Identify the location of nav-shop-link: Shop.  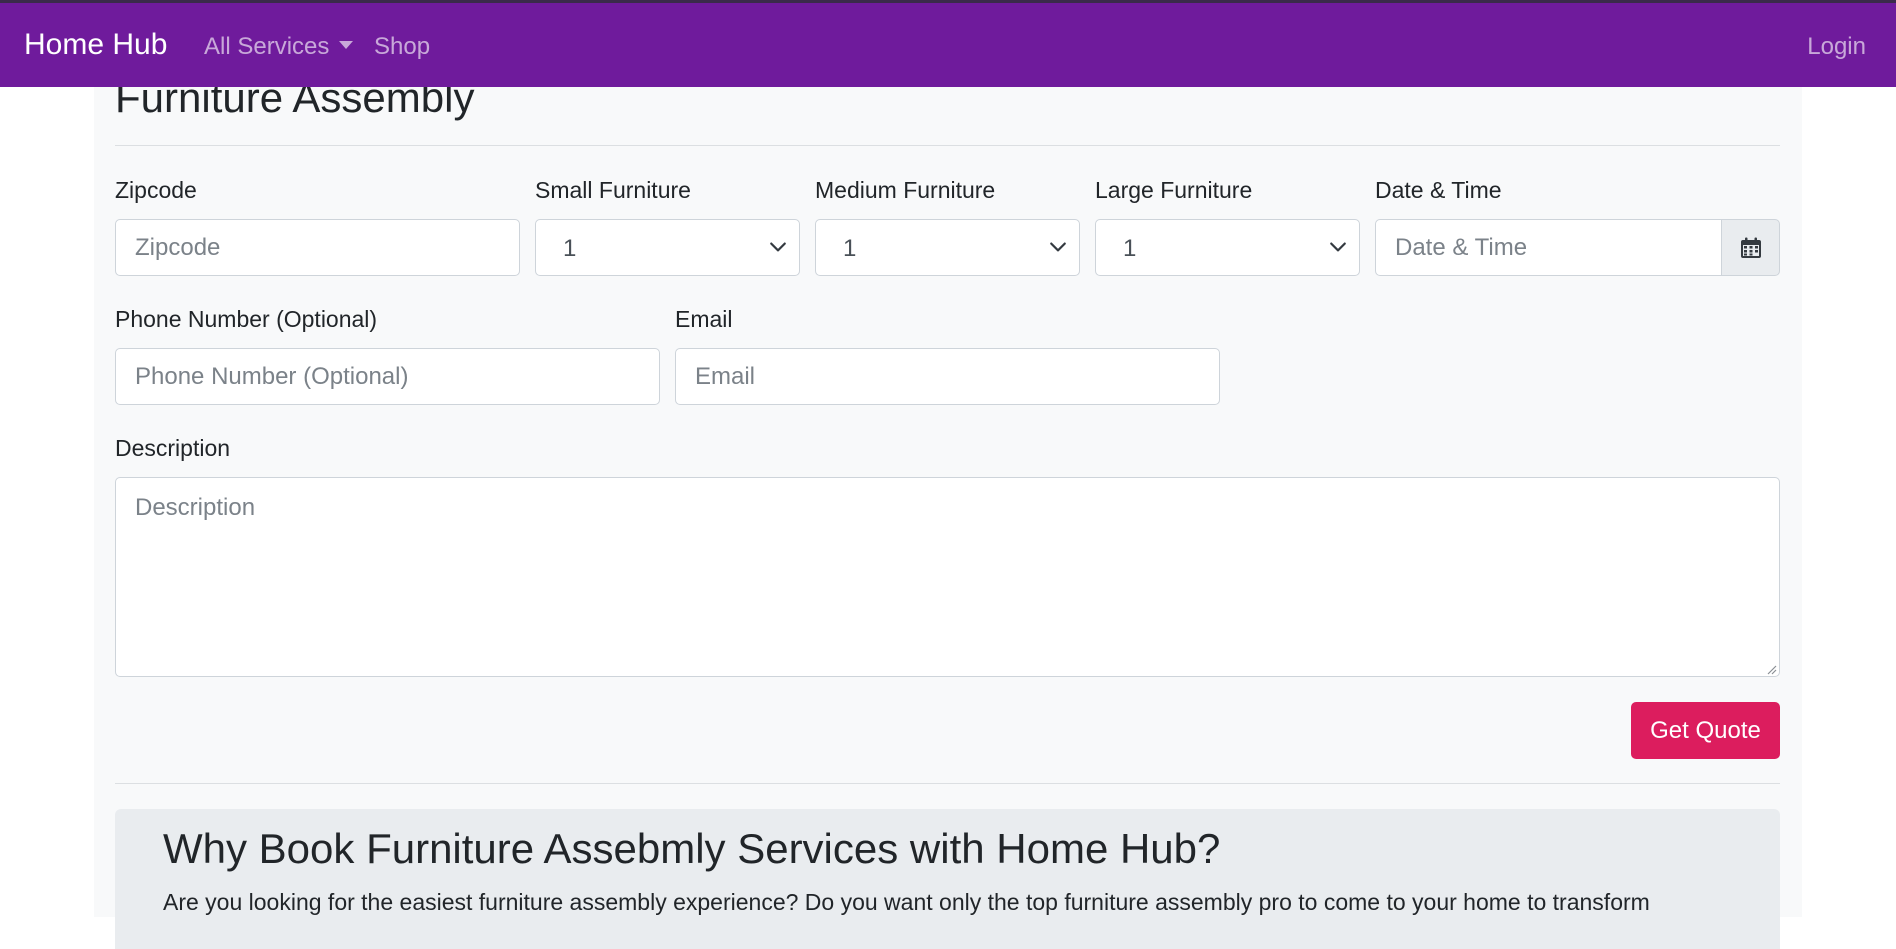
(402, 47).